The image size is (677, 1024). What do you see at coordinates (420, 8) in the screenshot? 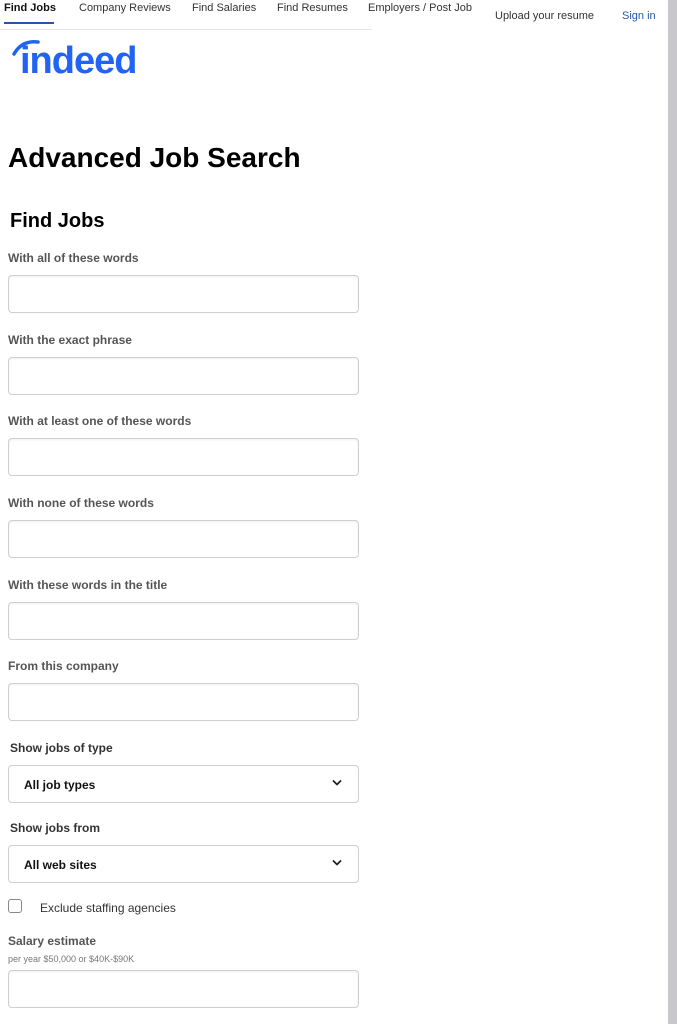
I see `nav-employers-post-job: Employers / Post Job` at bounding box center [420, 8].